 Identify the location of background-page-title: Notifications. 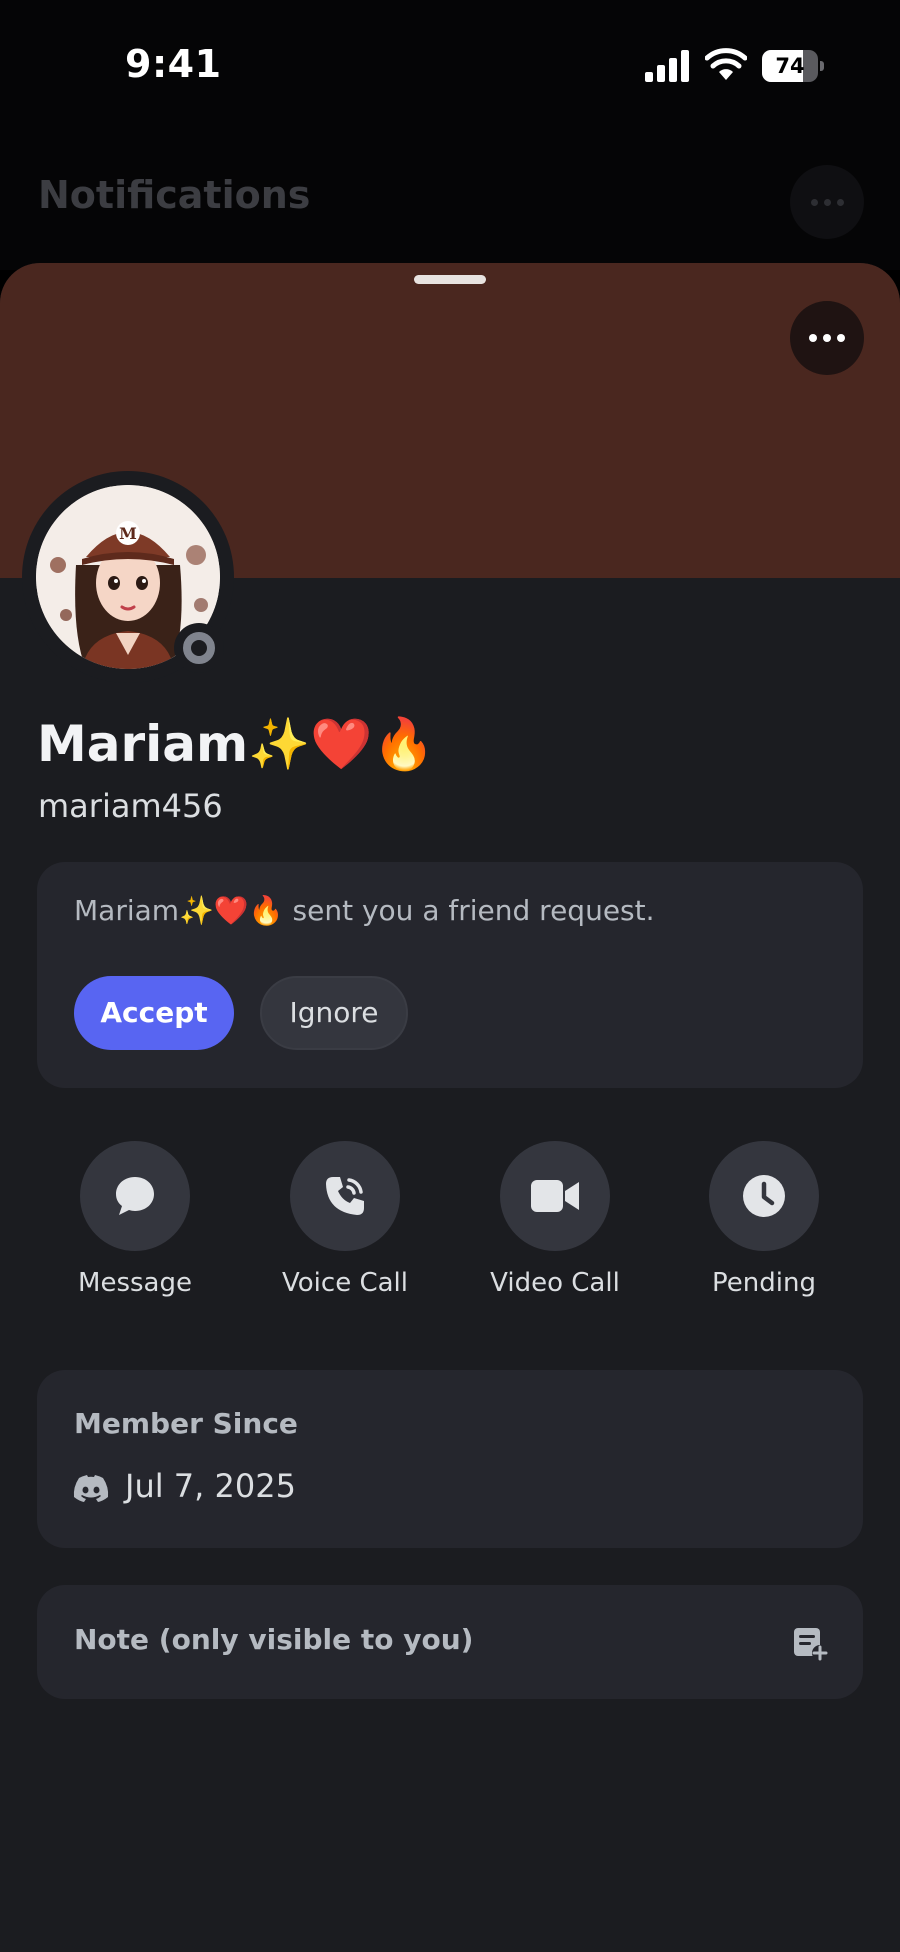
(174, 195).